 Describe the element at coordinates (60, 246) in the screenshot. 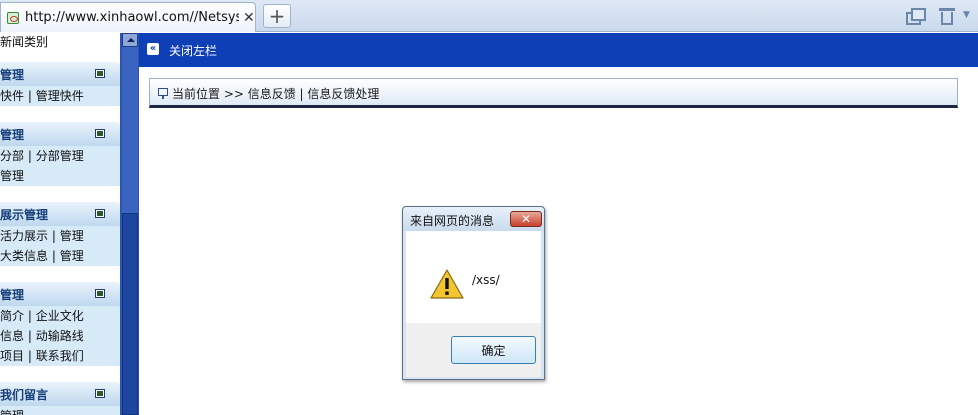

I see `group-body: 活力展示 | 管理 大类信息 | 管理` at that location.